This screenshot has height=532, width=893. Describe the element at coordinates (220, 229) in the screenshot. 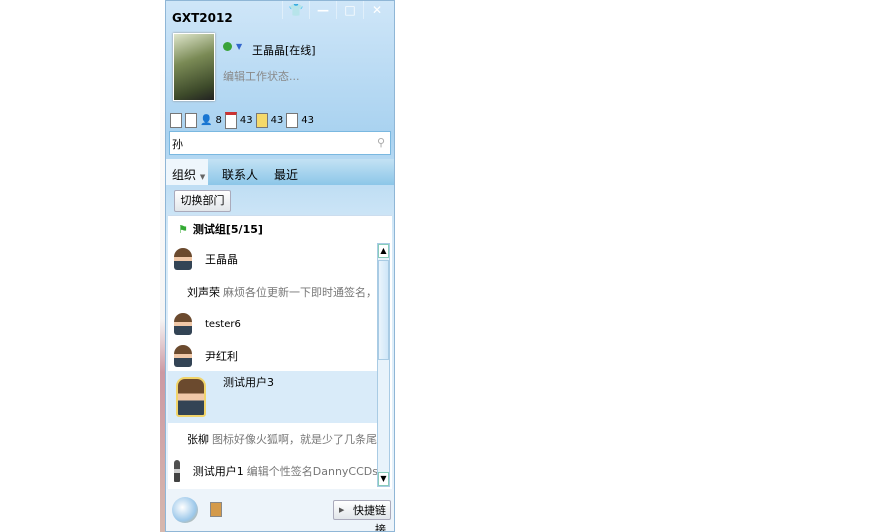

I see `group-header: ⚑ 测试组[5/15]` at that location.